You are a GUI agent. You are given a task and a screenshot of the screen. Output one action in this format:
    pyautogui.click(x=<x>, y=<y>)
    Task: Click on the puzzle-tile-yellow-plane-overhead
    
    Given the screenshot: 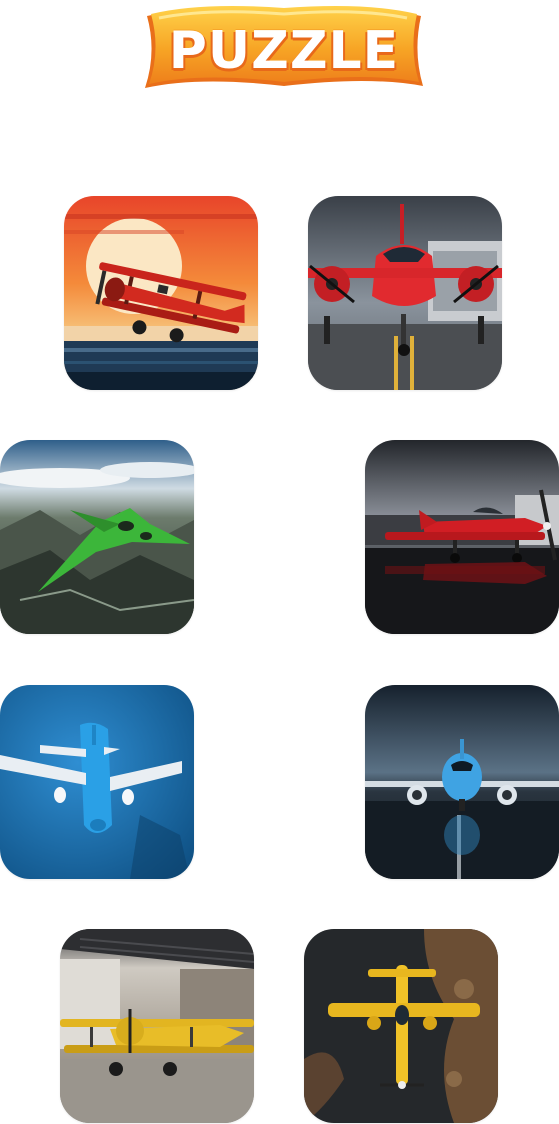 What is the action you would take?
    pyautogui.click(x=401, y=1026)
    